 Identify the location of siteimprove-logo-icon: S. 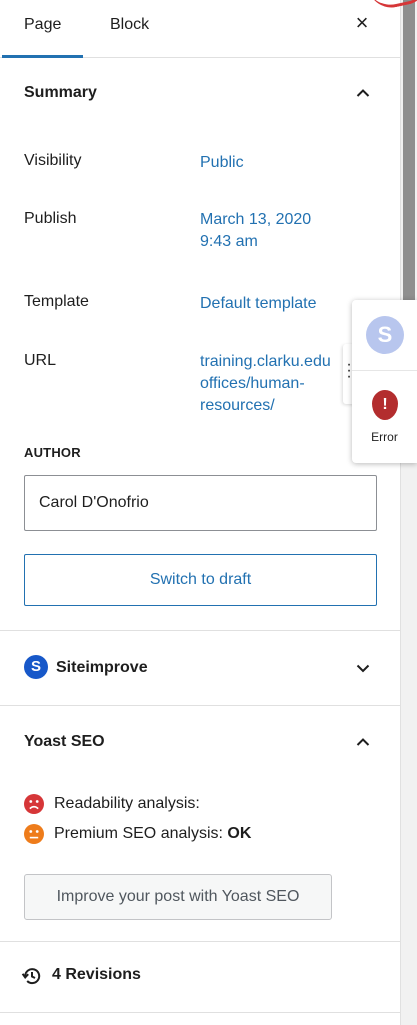
(36, 667).